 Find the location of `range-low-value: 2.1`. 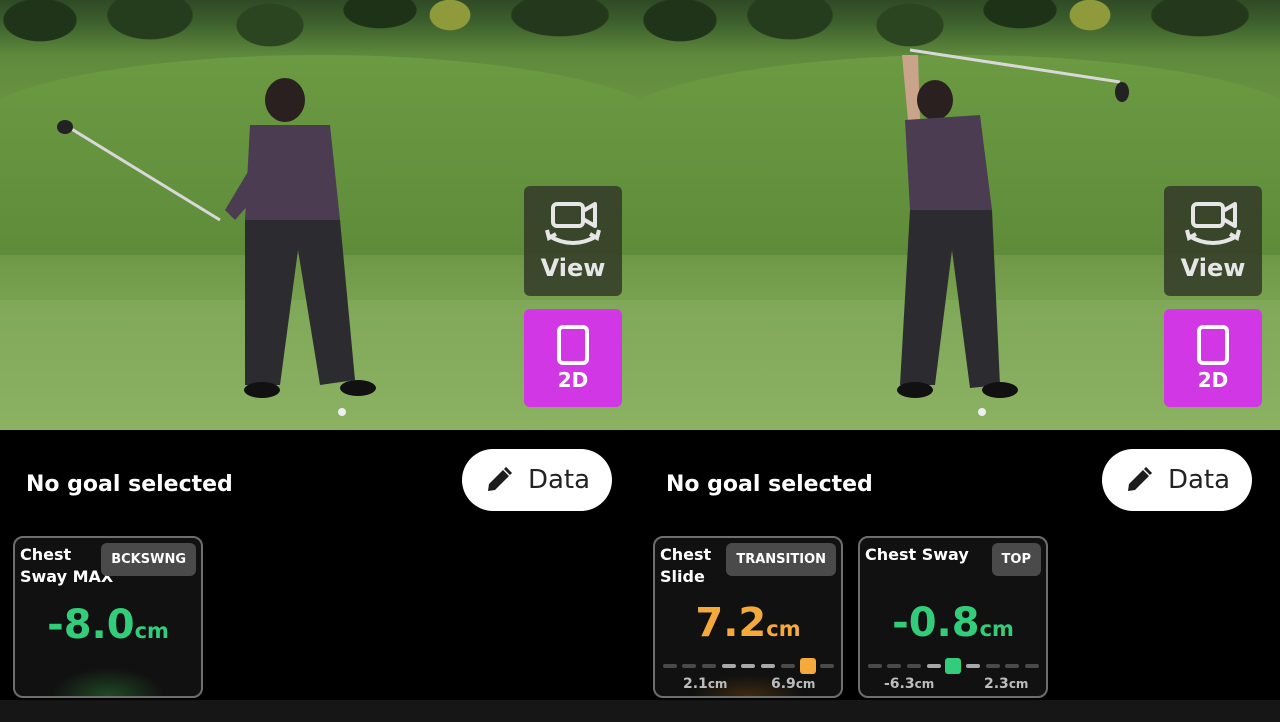

range-low-value: 2.1 is located at coordinates (695, 684).